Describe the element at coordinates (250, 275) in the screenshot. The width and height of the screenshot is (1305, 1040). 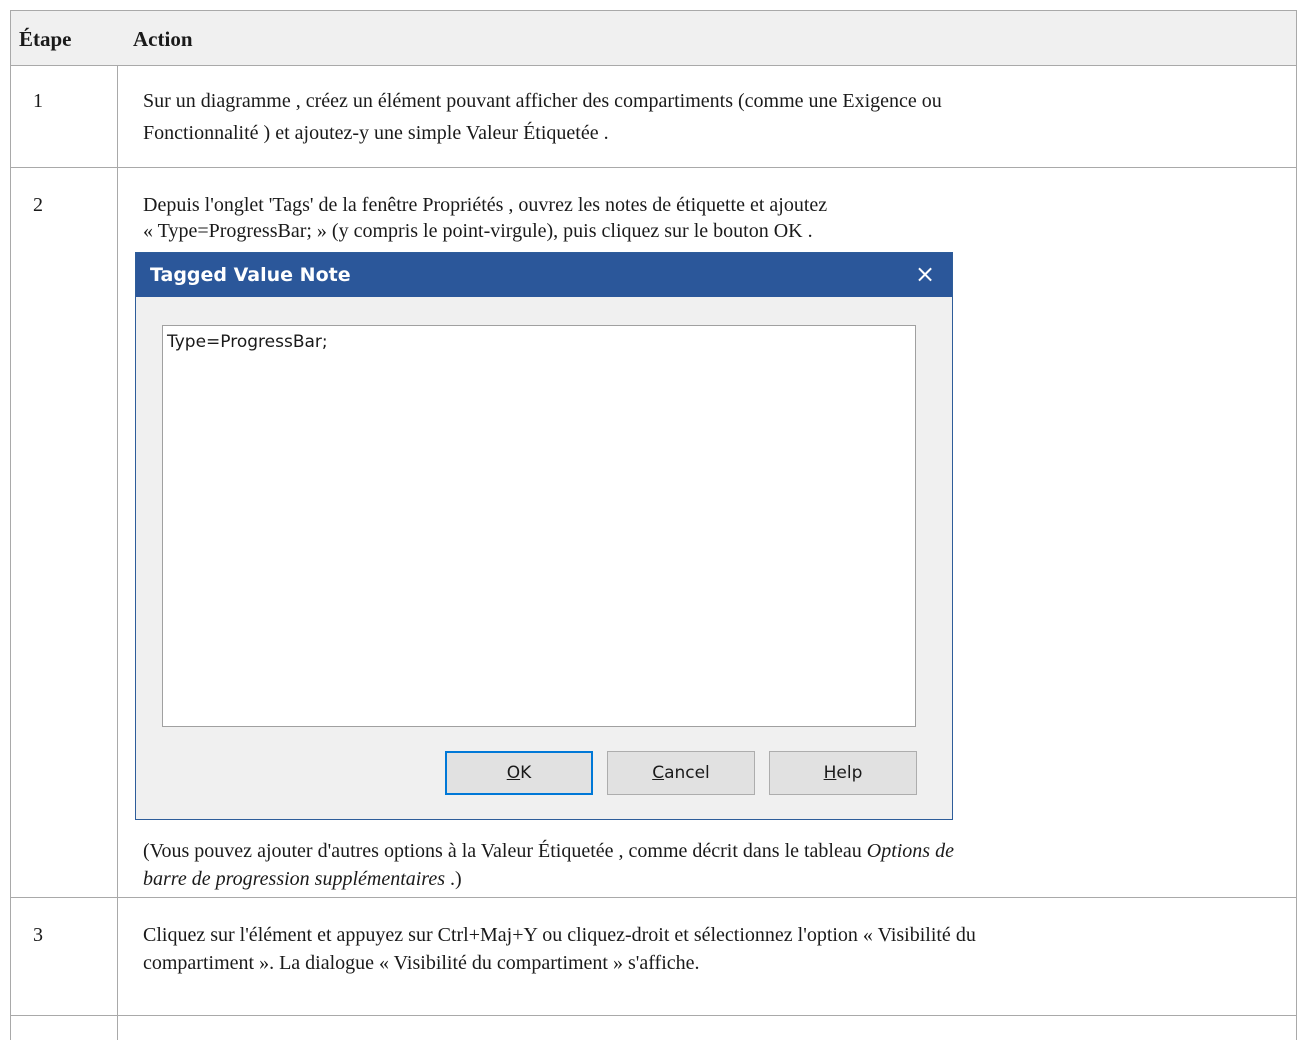
I see `dialog-title: Tagged Value Note` at that location.